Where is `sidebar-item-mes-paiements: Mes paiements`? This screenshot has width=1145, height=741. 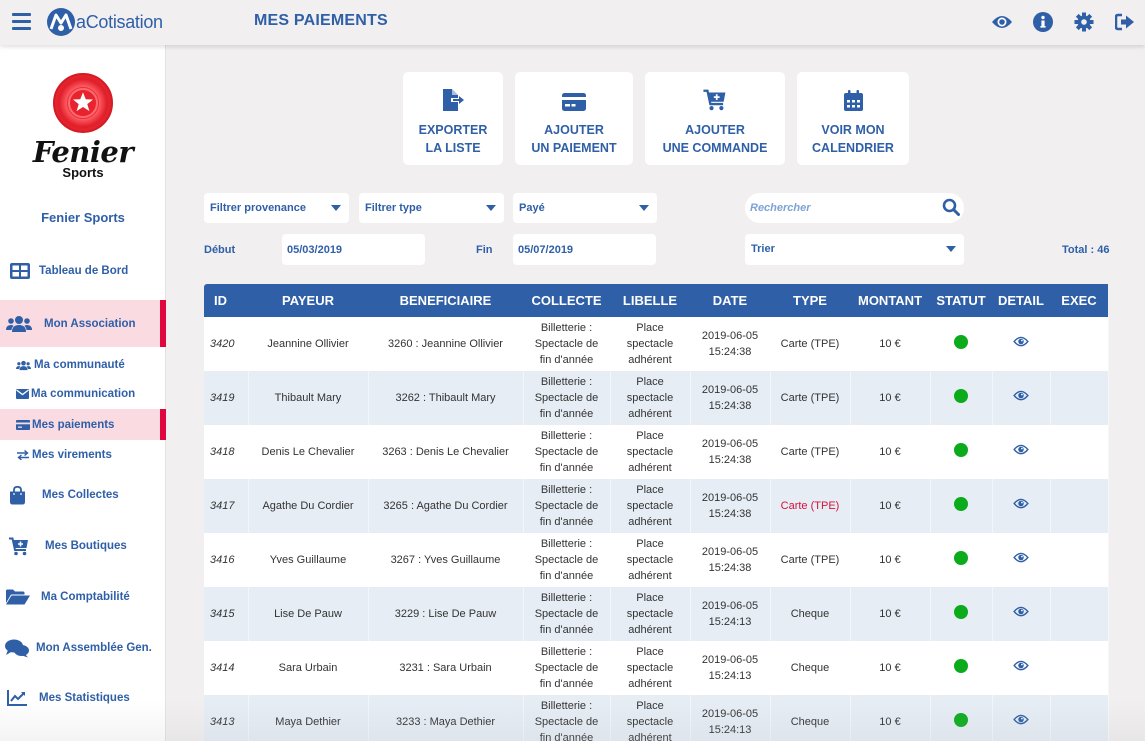 sidebar-item-mes-paiements: Mes paiements is located at coordinates (83, 424).